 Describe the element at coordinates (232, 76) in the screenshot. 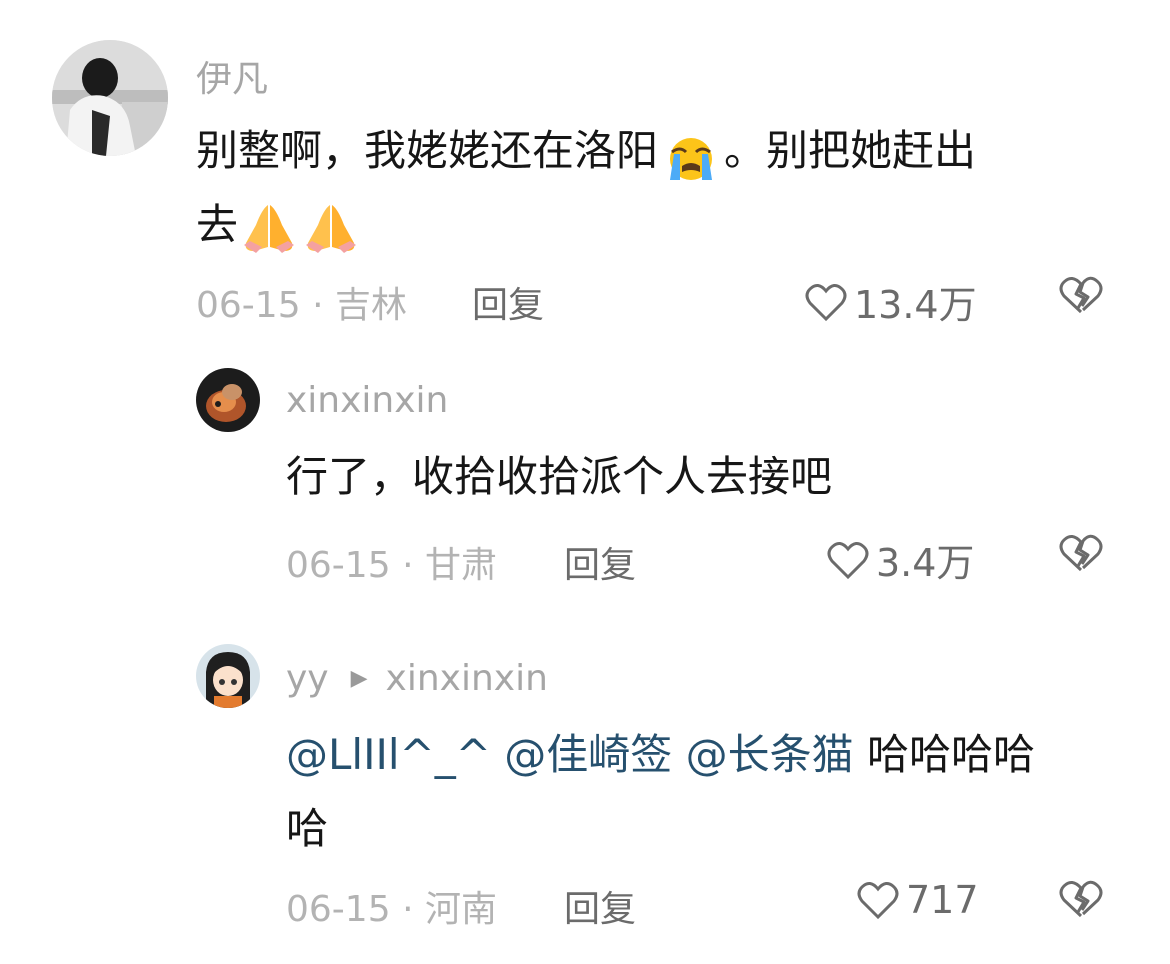

I see `username: 伊凡` at that location.